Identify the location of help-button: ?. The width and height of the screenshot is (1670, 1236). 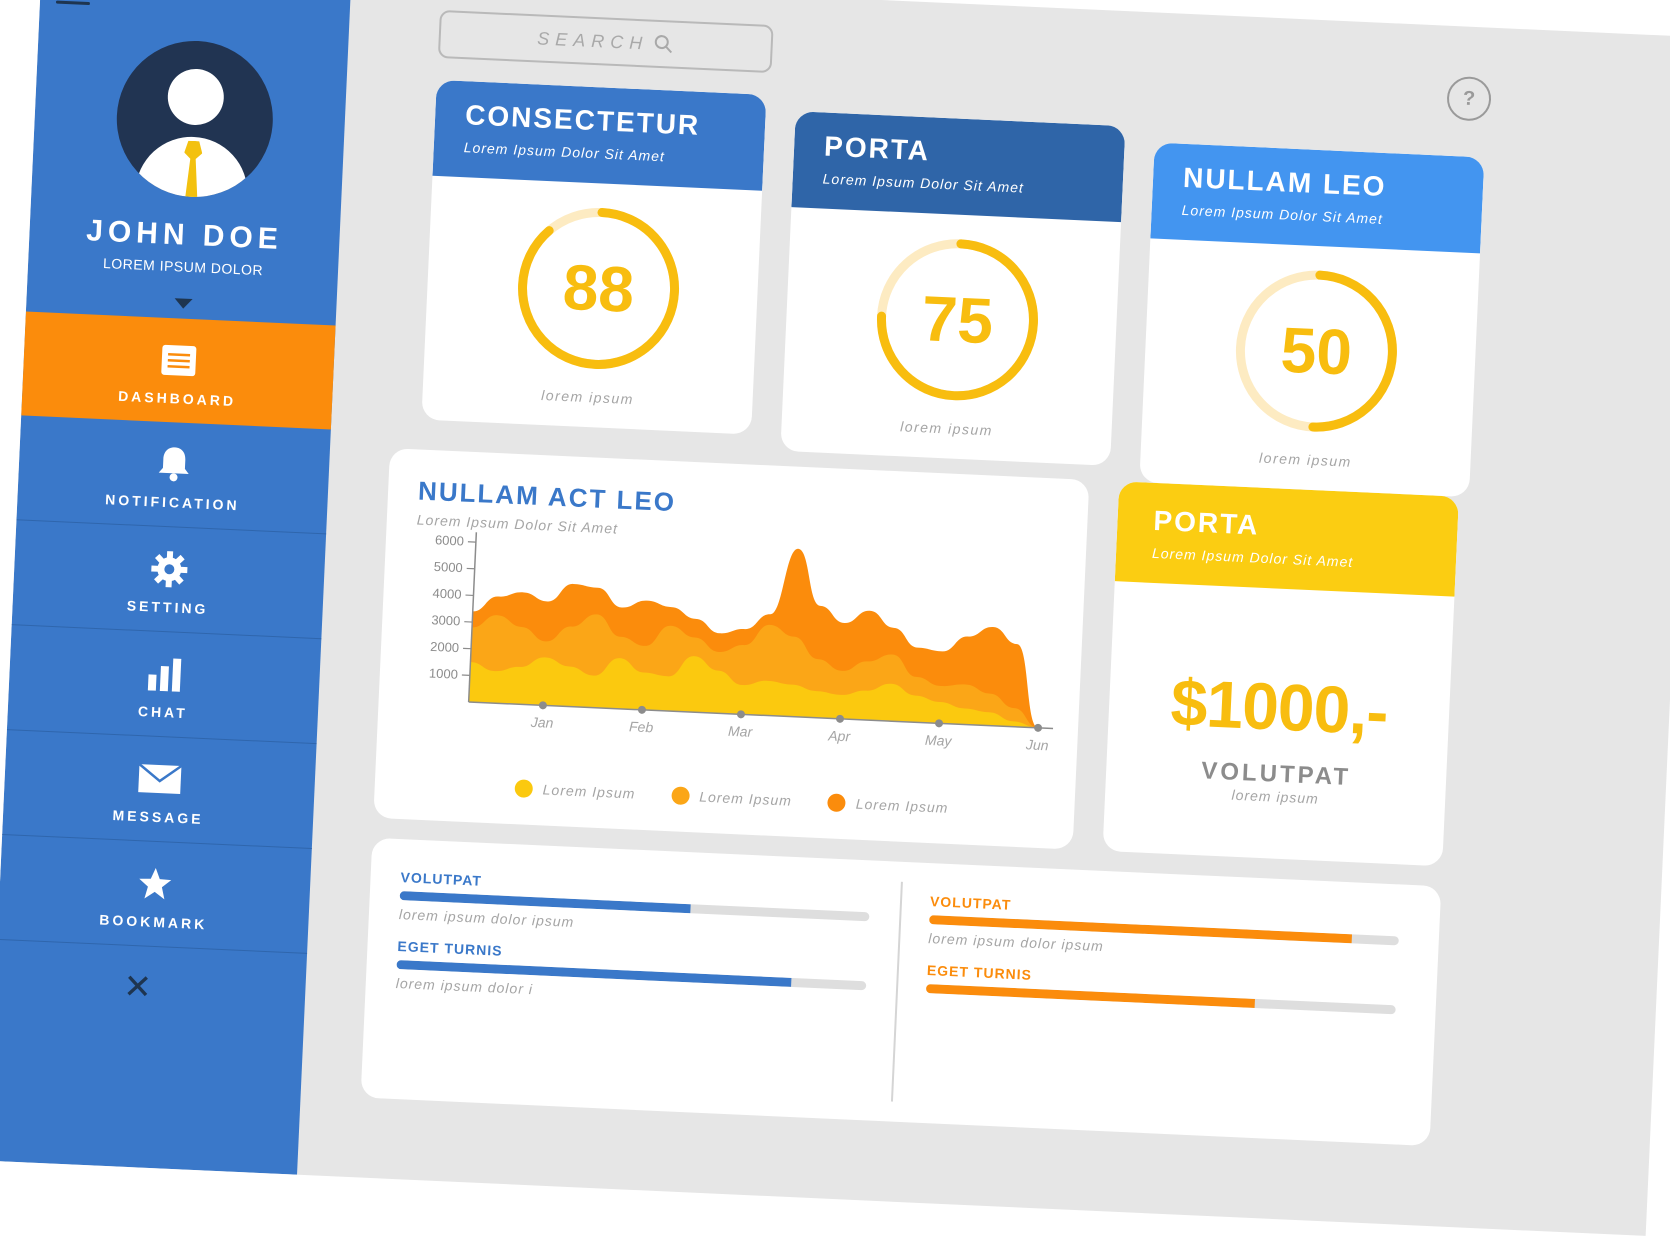
(1469, 99).